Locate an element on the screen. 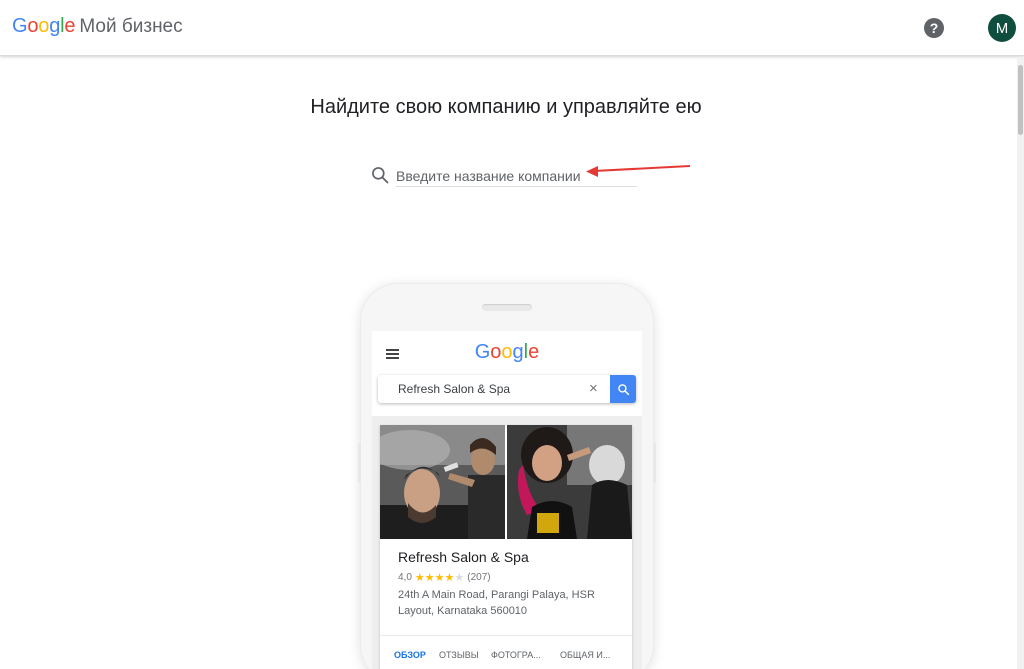 Image resolution: width=1024 pixels, height=669 pixels. phone-search-button is located at coordinates (623, 389).